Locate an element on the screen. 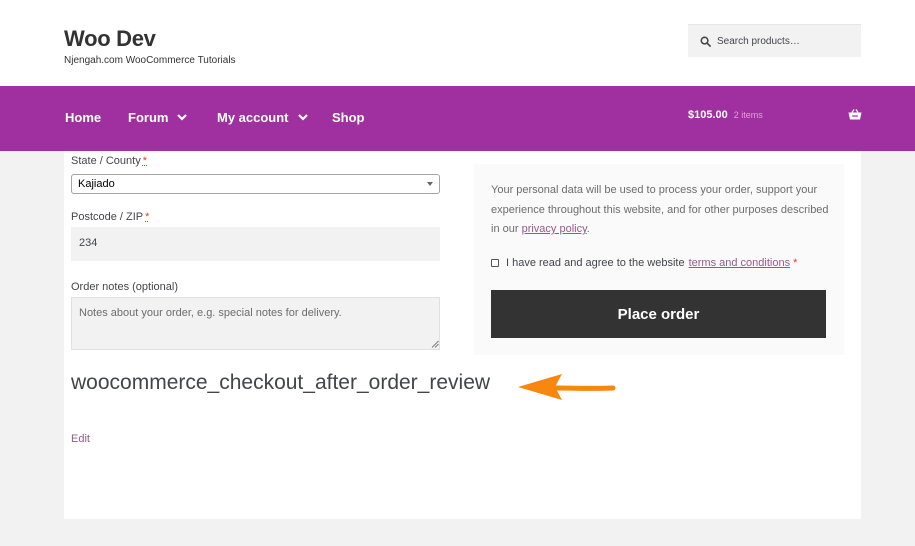  cart-count: 2 items is located at coordinates (748, 115).